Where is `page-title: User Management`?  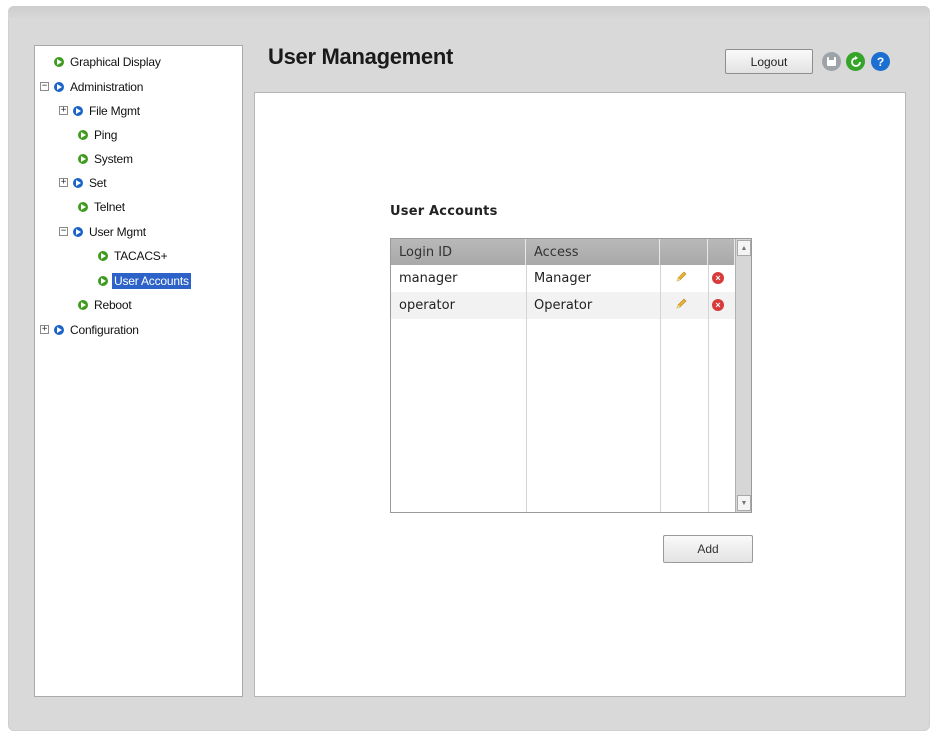 page-title: User Management is located at coordinates (361, 56).